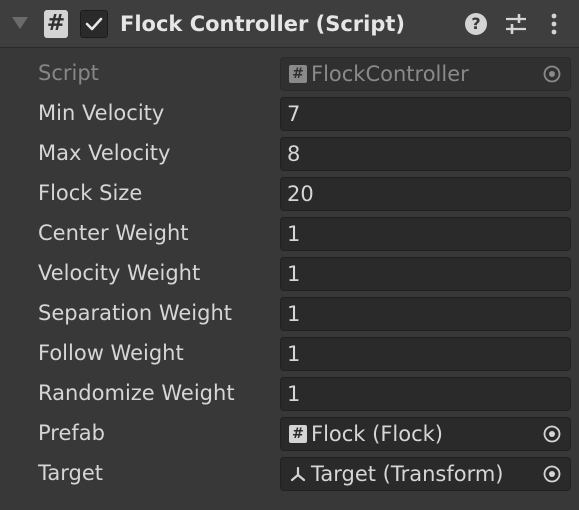  Describe the element at coordinates (135, 313) in the screenshot. I see `separation-weight-label: Separation Weight` at that location.